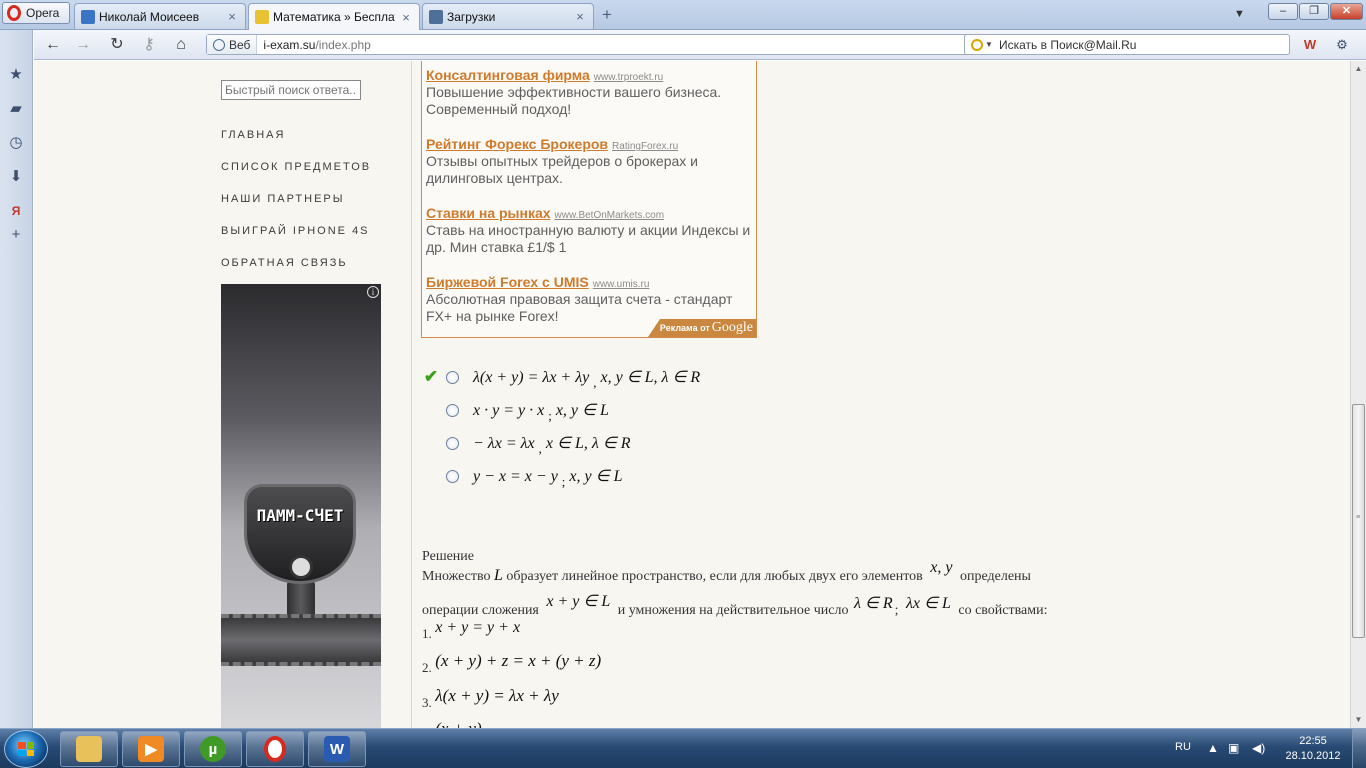  Describe the element at coordinates (1283, 11) in the screenshot. I see `minimize-button: –` at that location.